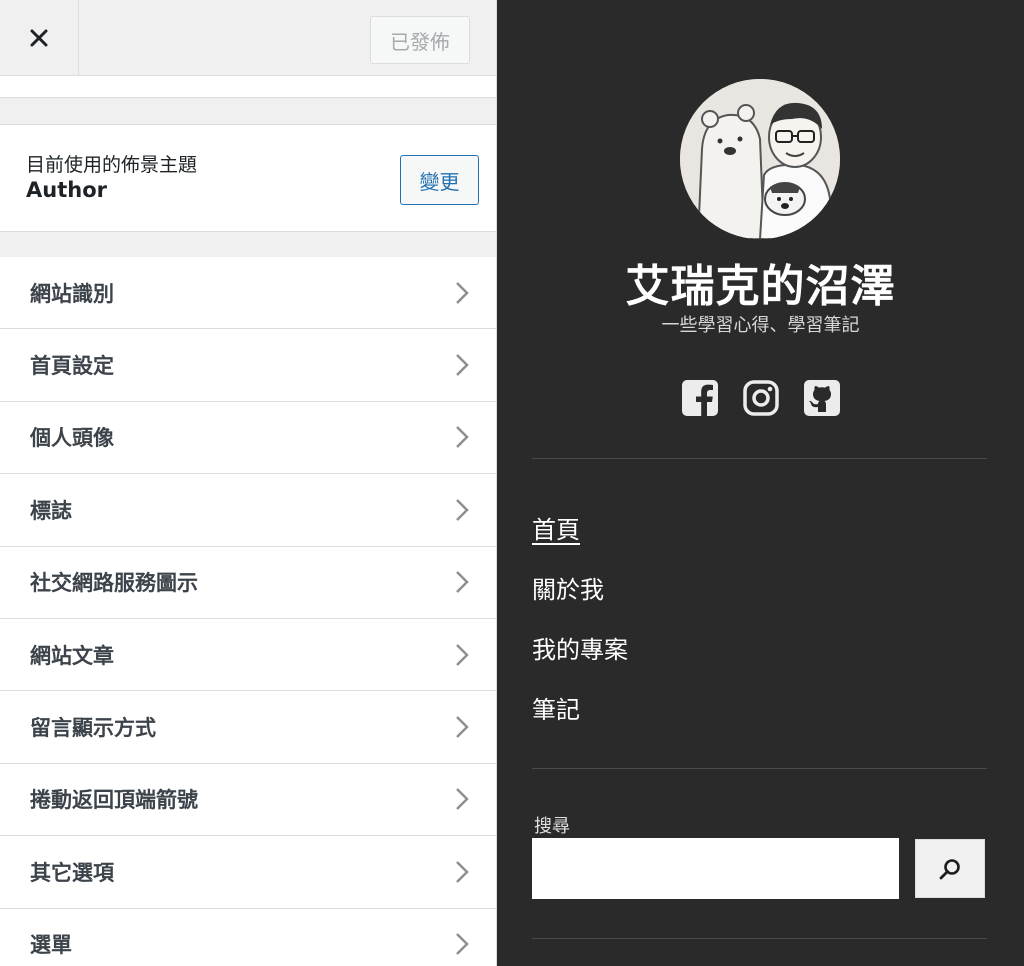 The image size is (1024, 966). Describe the element at coordinates (760, 325) in the screenshot. I see `site-tagline: 一些學習心得、學習筆記` at that location.